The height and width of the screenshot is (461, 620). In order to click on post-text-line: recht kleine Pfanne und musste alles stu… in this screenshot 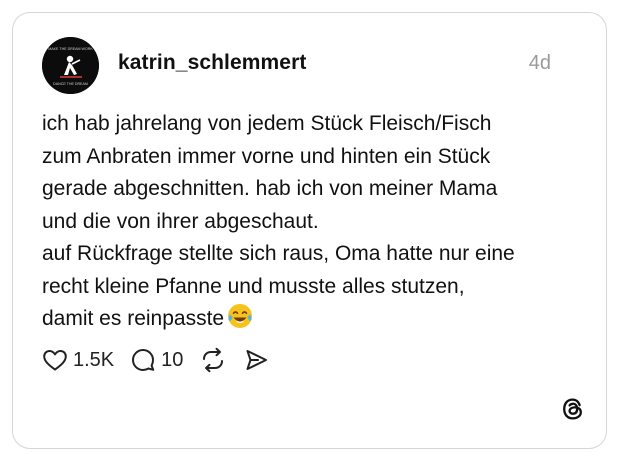, I will do `click(253, 286)`.